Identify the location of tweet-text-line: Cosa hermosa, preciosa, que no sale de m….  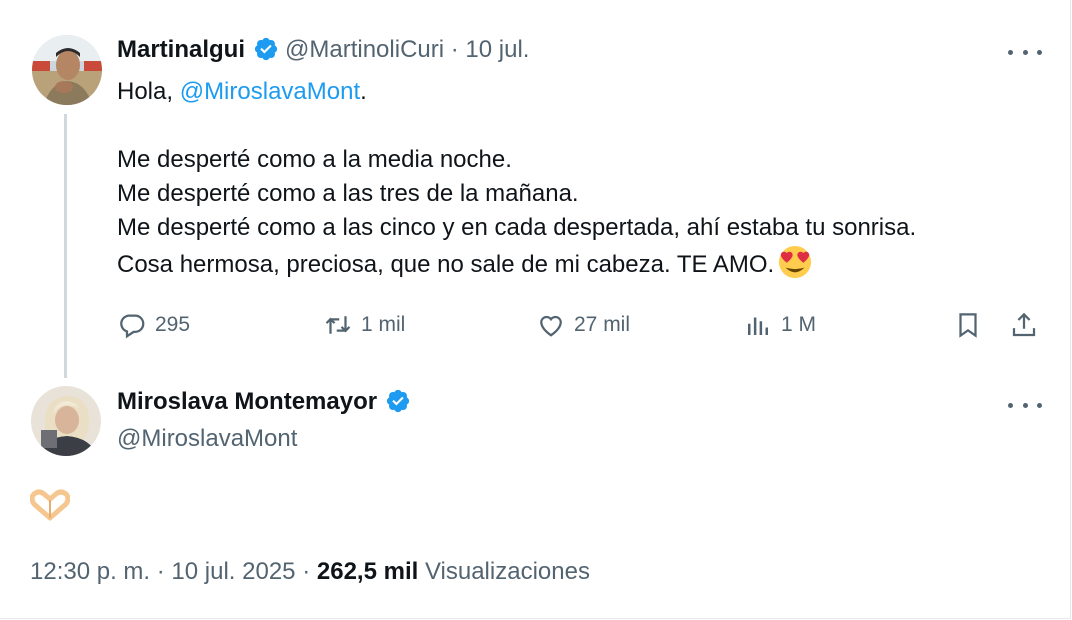
(446, 264).